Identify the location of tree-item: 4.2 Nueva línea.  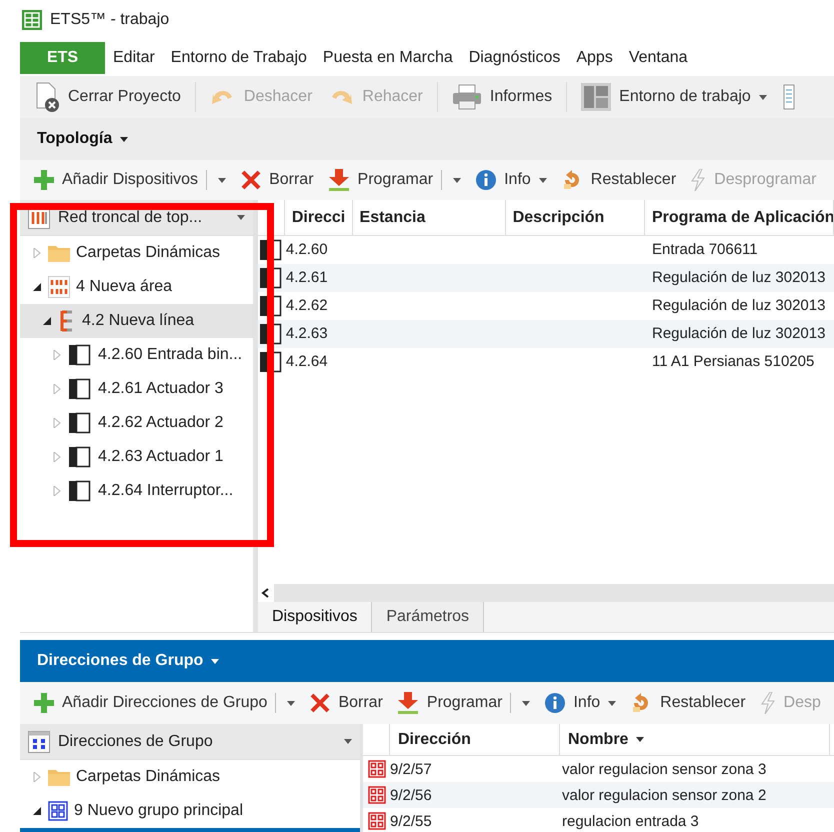
(136, 321).